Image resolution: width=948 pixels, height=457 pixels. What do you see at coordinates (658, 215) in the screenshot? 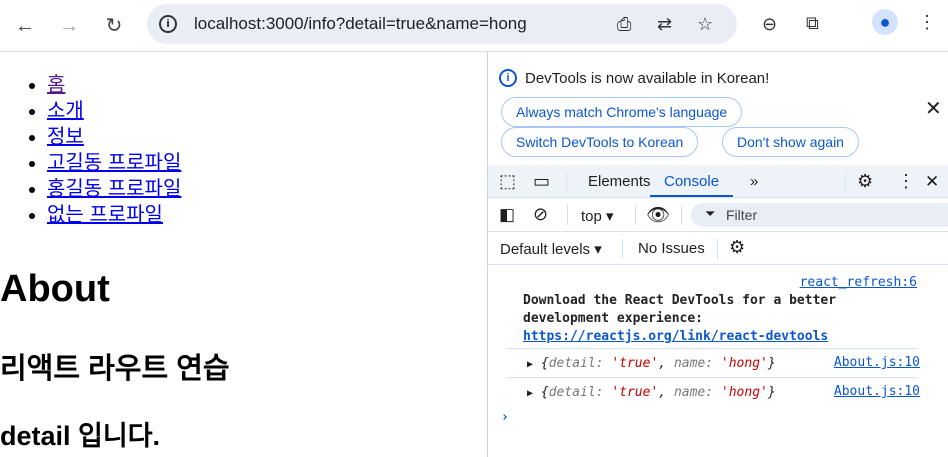
I see `live-expression-icon: 👁` at bounding box center [658, 215].